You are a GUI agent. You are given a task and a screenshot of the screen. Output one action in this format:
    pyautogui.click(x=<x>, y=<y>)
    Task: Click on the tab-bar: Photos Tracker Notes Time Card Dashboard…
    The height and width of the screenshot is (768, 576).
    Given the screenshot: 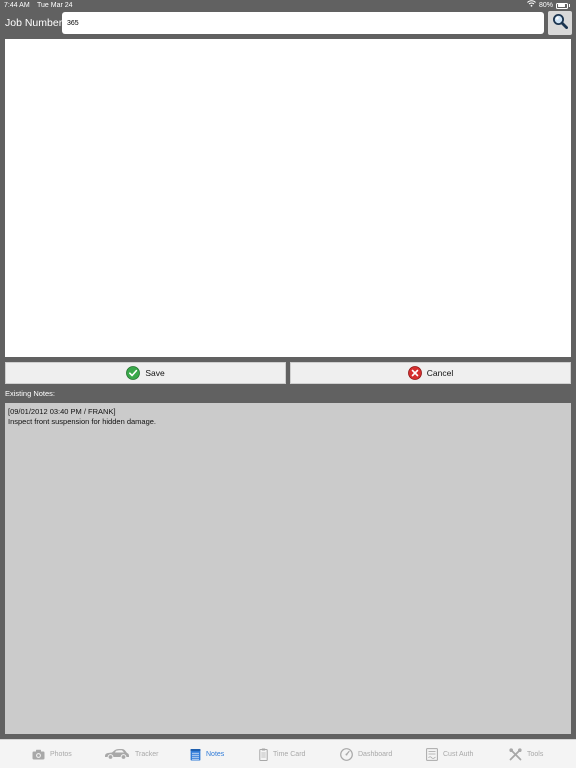 What is the action you would take?
    pyautogui.click(x=288, y=753)
    